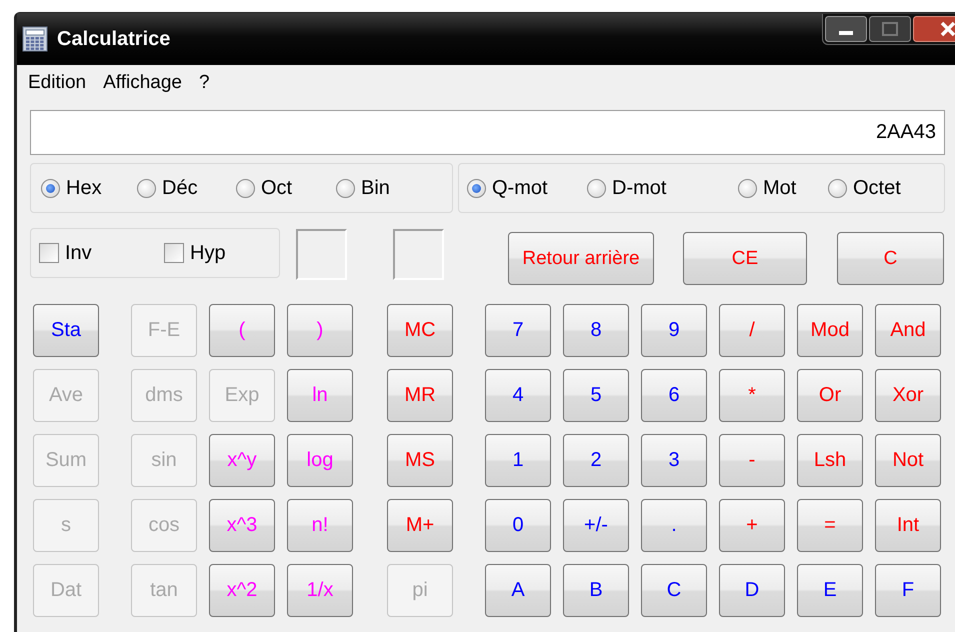 This screenshot has height=632, width=955. I want to click on modifier-checkbox: Hyp, so click(226, 253).